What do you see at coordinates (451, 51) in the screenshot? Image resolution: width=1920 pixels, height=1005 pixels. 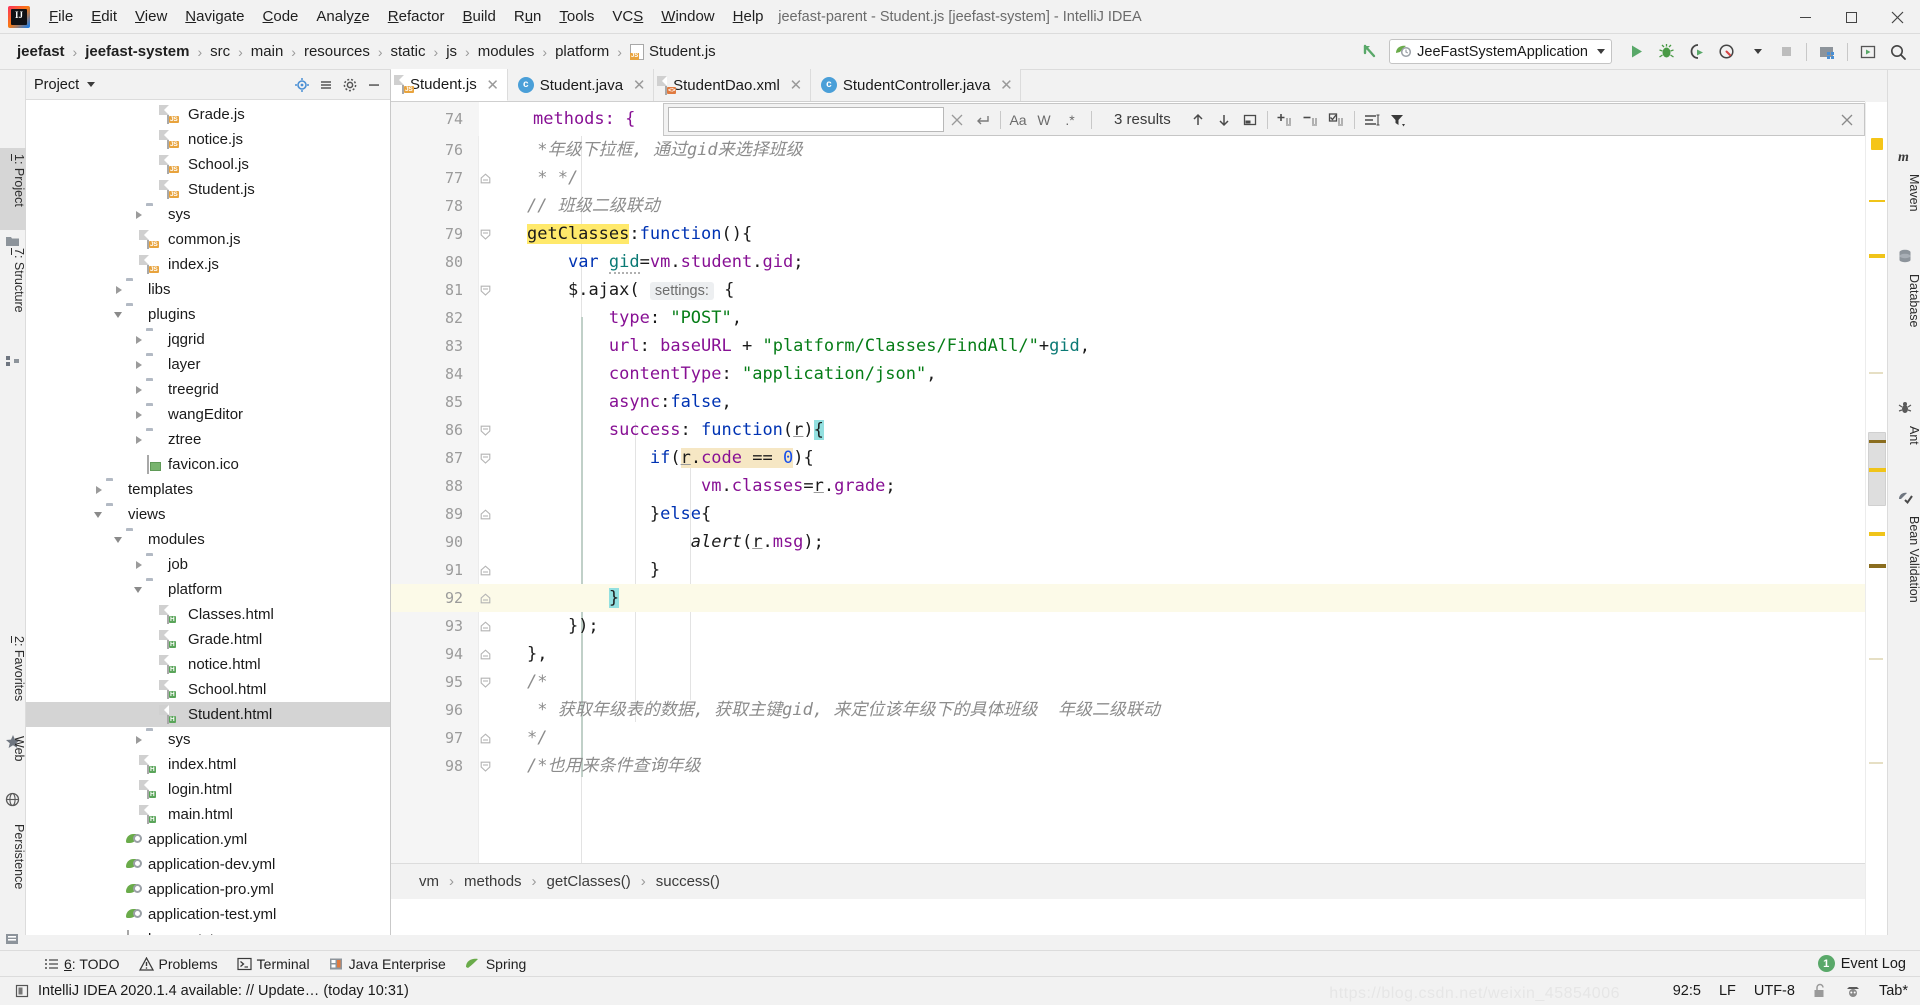 I see `breadcrumb-item-js: js` at bounding box center [451, 51].